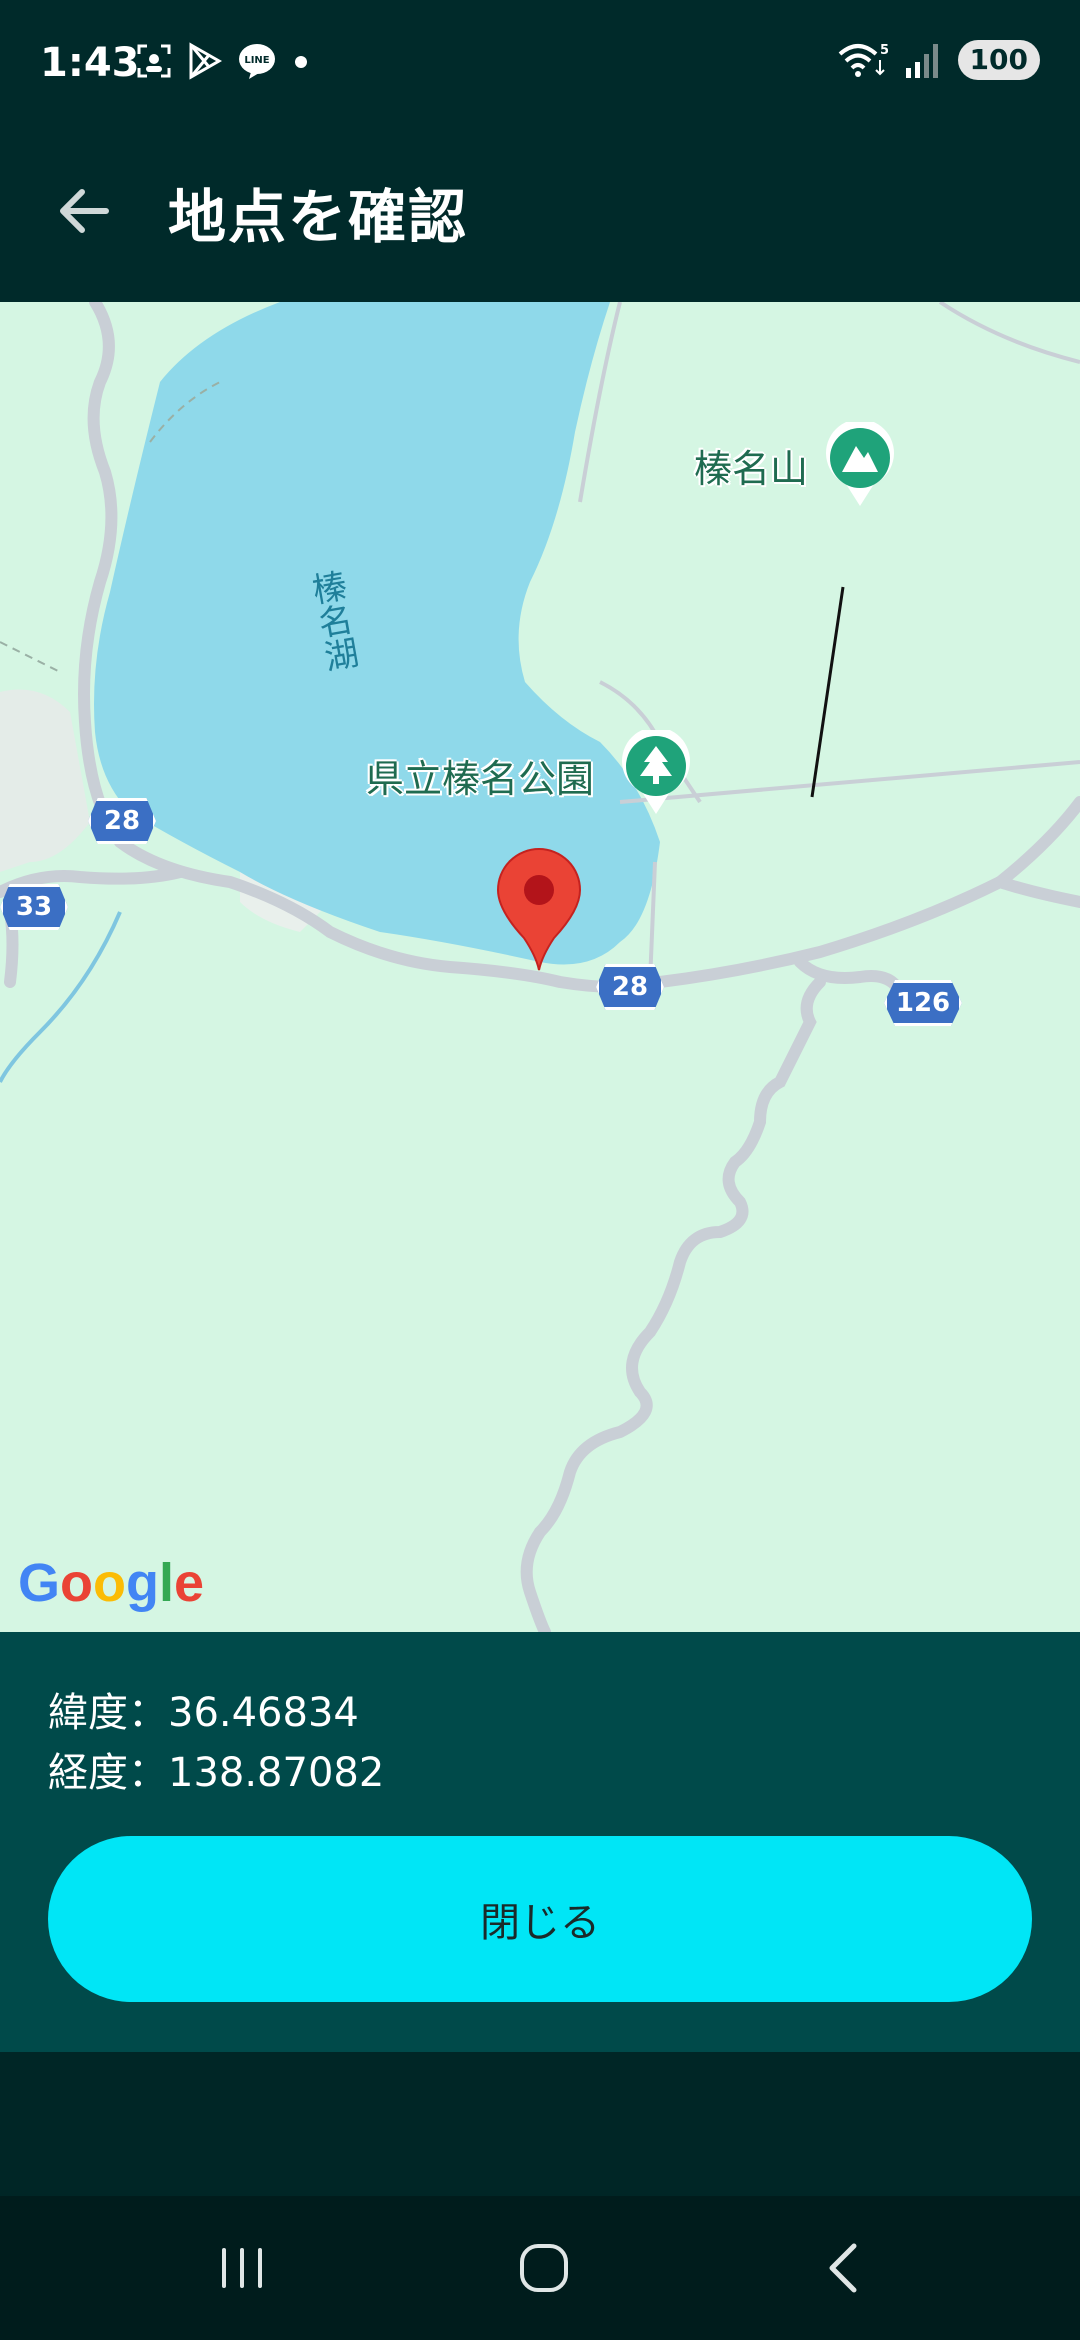 Image resolution: width=1080 pixels, height=2340 pixels. I want to click on back-icon, so click(846, 2268).